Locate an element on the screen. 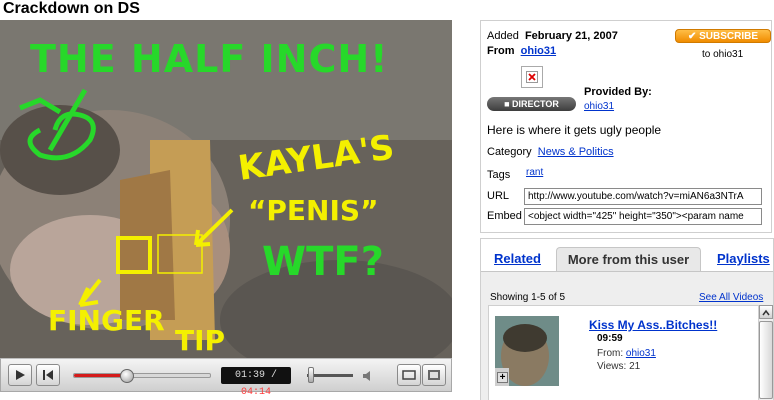 Image resolution: width=774 pixels, height=400 pixels. fullscreen-button is located at coordinates (434, 375).